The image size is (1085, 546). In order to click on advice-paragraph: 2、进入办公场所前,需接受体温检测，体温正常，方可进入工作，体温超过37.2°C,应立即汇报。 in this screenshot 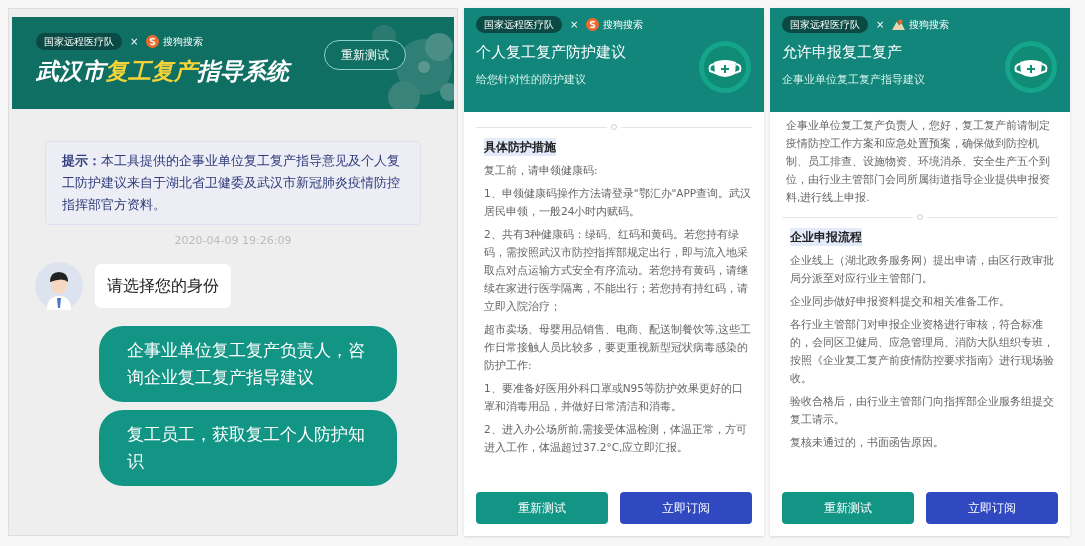, I will do `click(616, 438)`.